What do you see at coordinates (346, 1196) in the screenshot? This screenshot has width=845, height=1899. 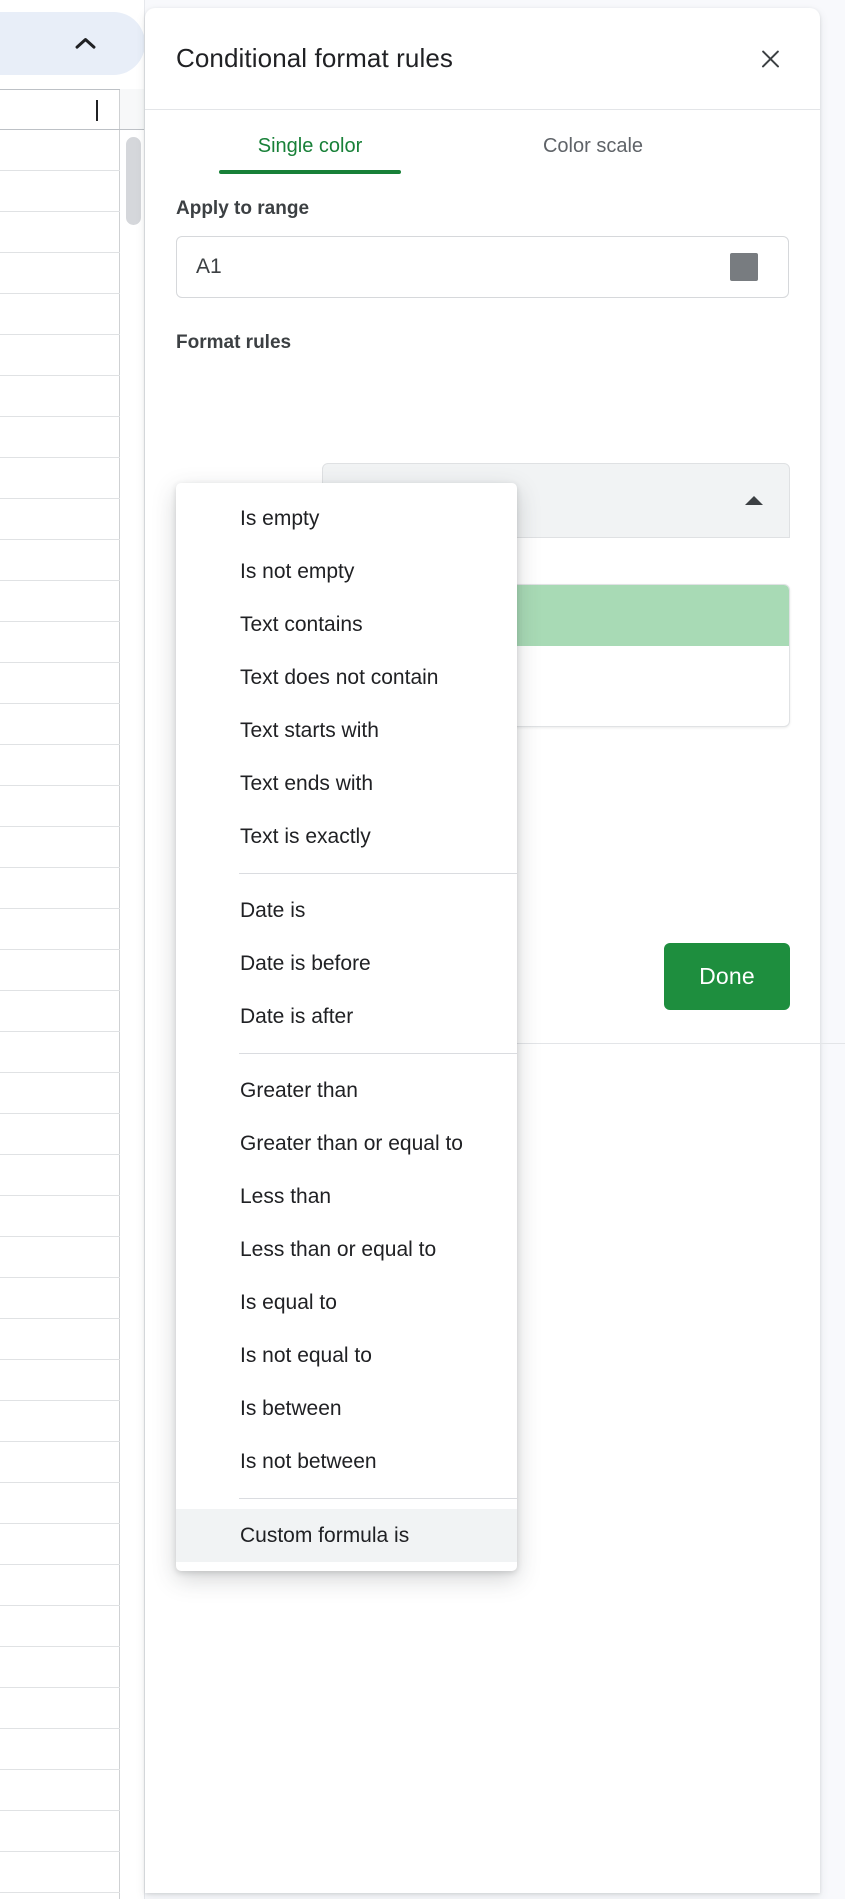 I see `menu-item: Less than` at bounding box center [346, 1196].